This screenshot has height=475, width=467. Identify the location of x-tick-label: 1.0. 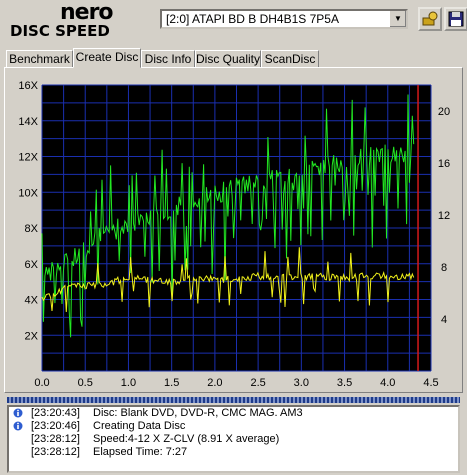
(128, 383).